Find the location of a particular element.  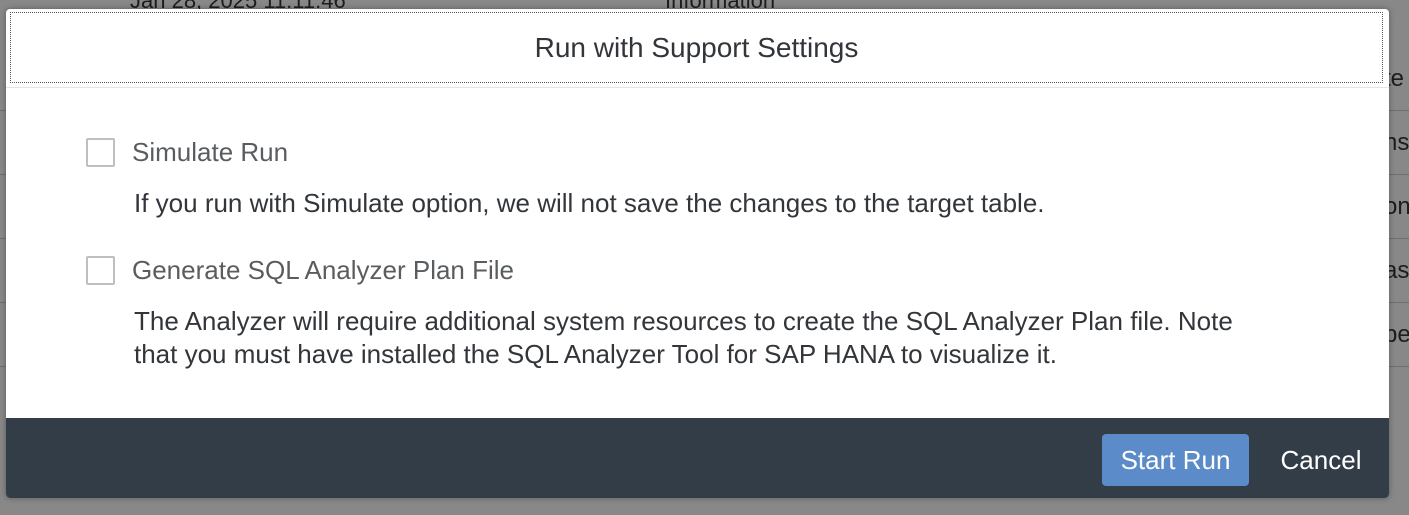

start-run-button: Start Run is located at coordinates (1175, 460).